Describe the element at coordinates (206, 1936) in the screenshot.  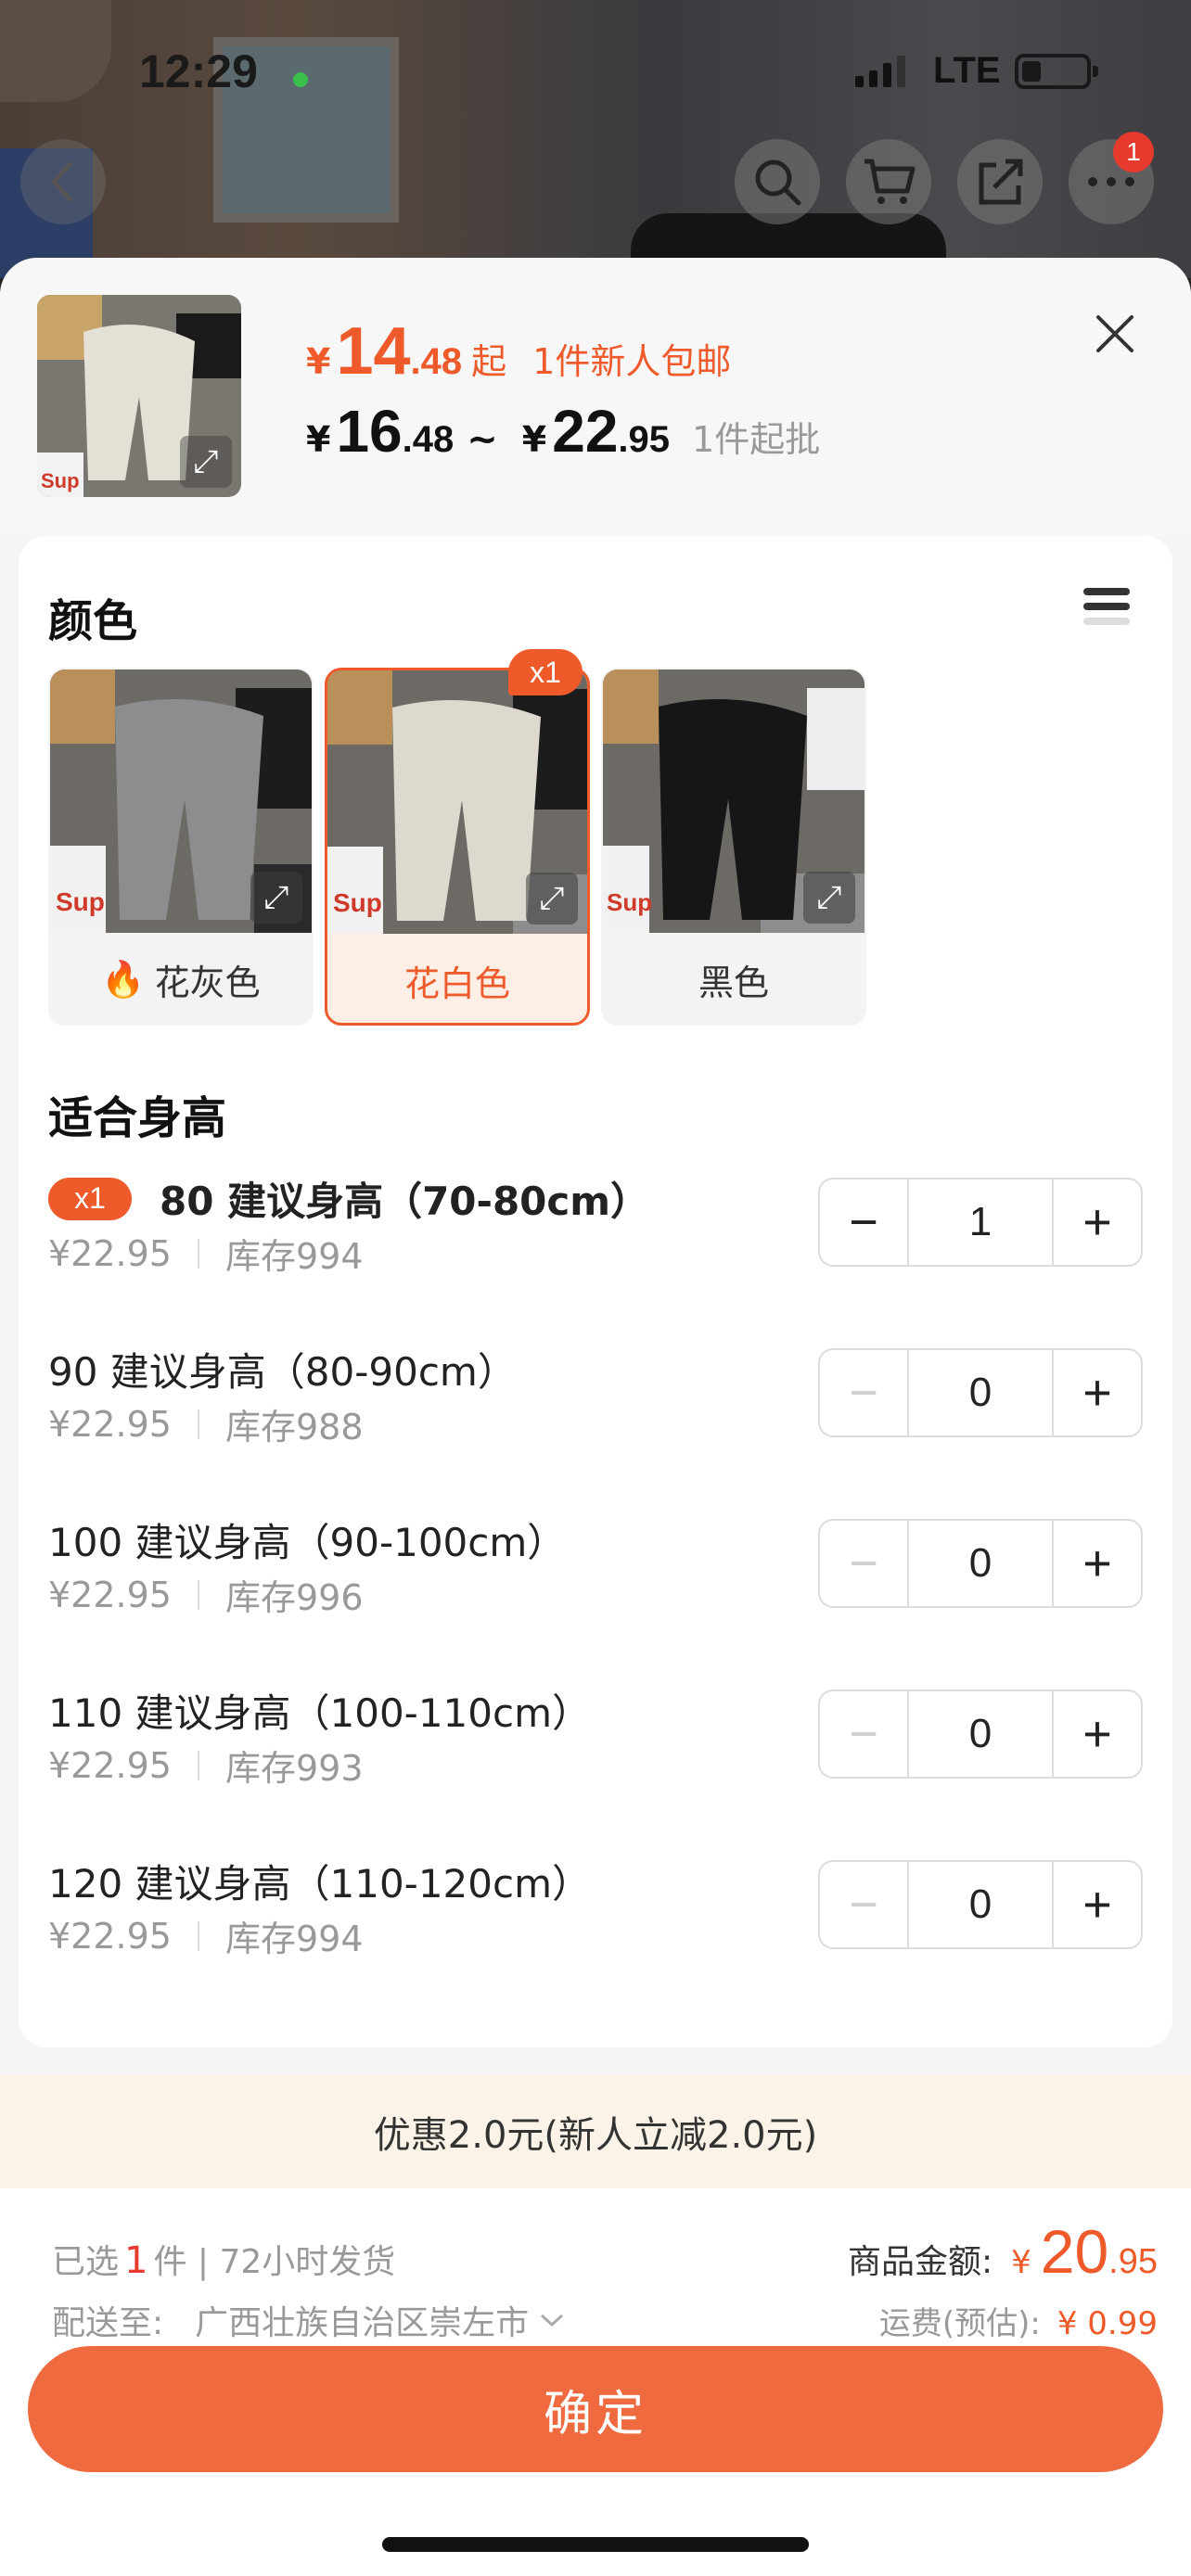
I see `size-meta: ¥22.95 库存994` at that location.